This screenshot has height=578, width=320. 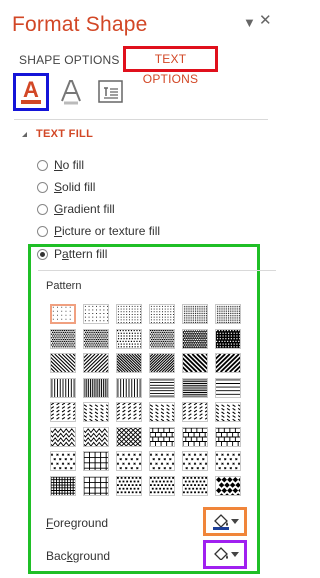 I want to click on tab-text-options: TEXT OPTIONS, so click(x=170, y=66).